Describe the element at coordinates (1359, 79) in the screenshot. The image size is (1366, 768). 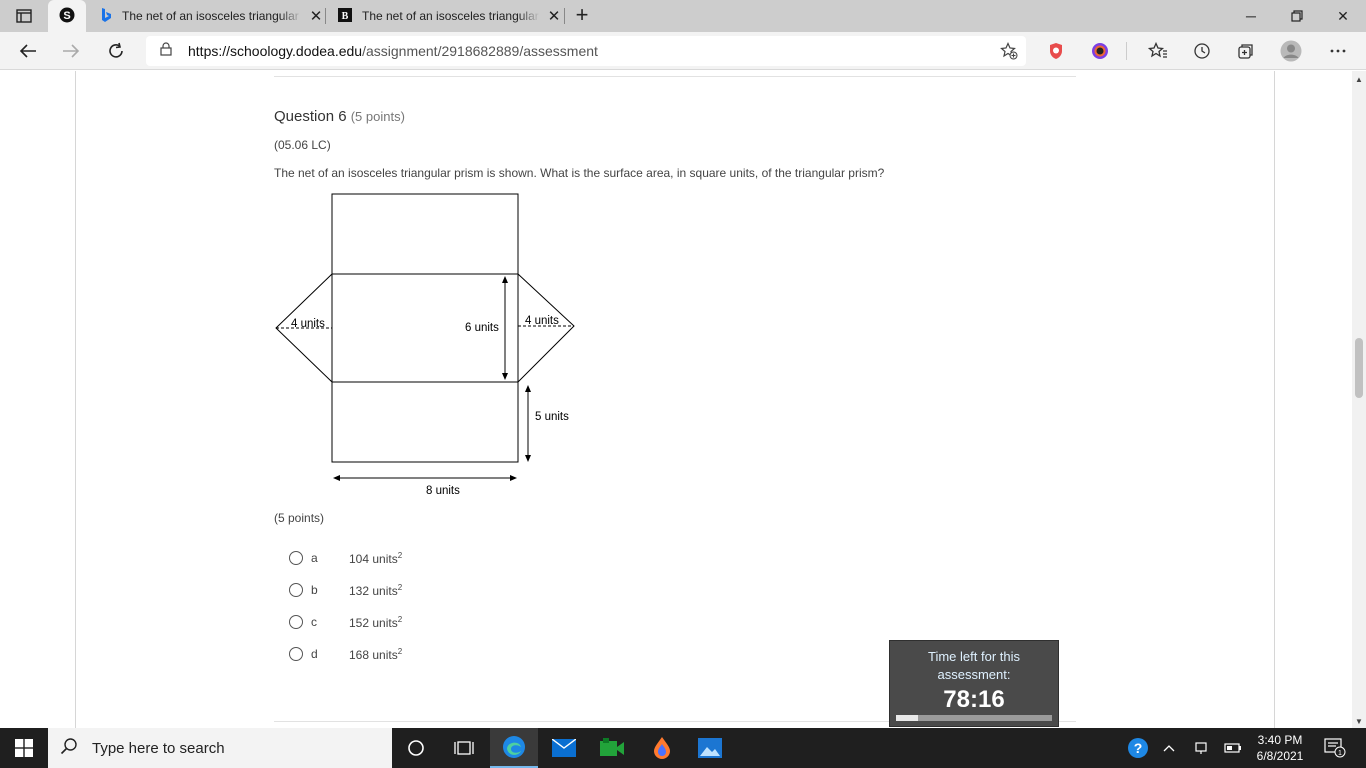
I see `scroll-up-icon: ▲` at that location.